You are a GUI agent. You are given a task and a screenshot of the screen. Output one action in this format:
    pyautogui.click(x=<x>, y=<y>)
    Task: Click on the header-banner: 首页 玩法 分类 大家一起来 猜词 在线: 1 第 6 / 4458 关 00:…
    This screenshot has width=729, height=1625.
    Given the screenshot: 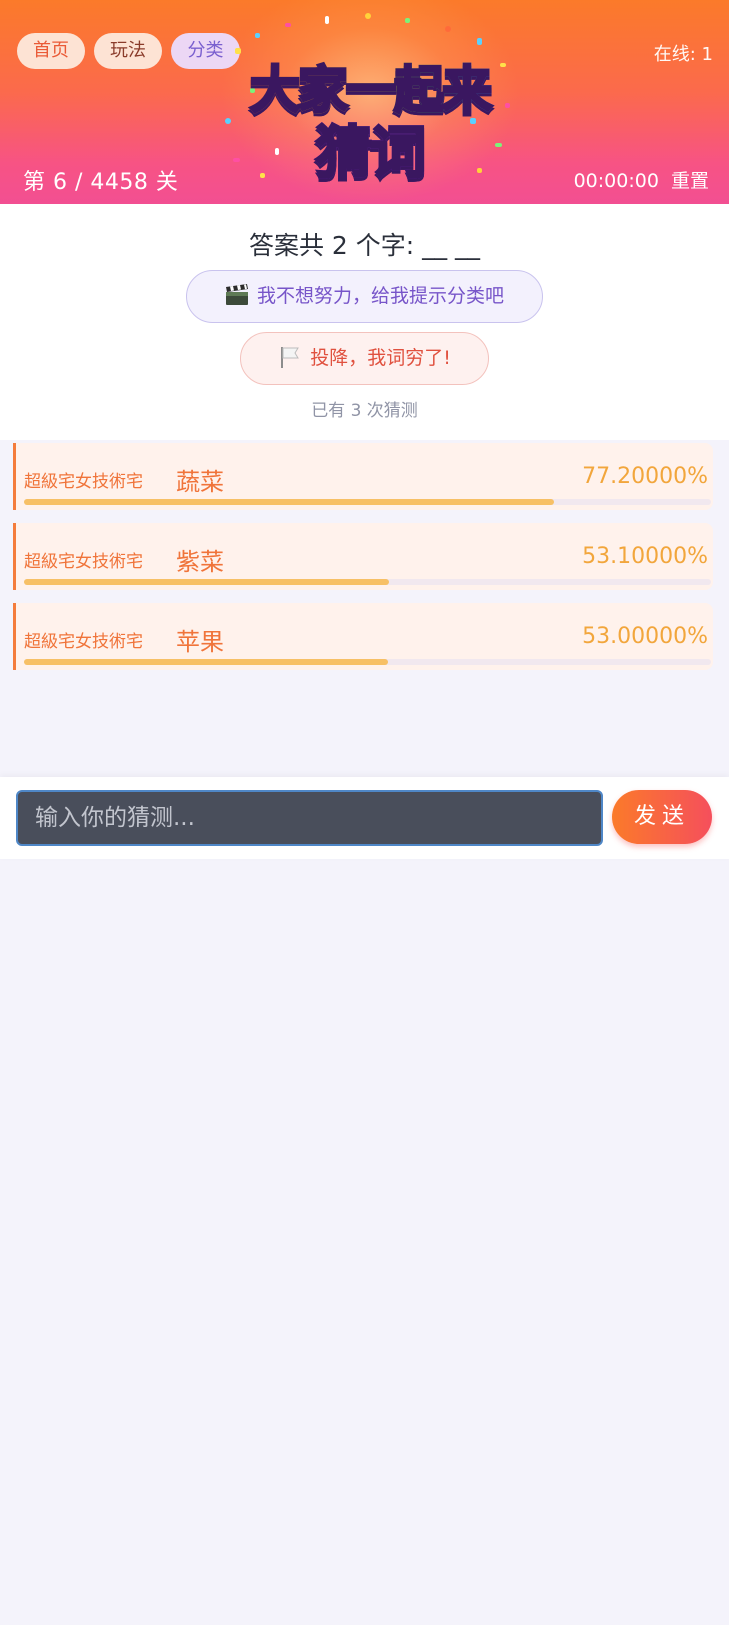 What is the action you would take?
    pyautogui.click(x=364, y=102)
    